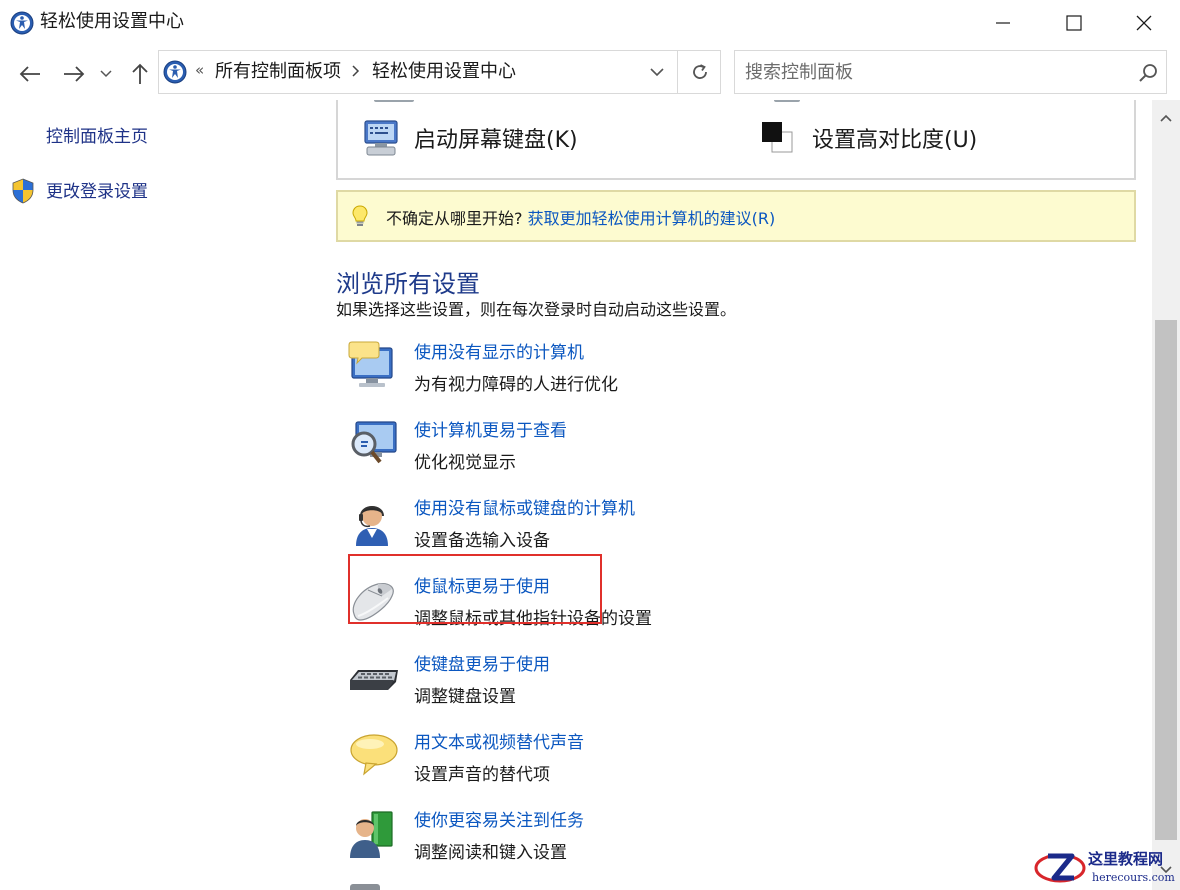  Describe the element at coordinates (777, 137) in the screenshot. I see `high-contrast-icon` at that location.